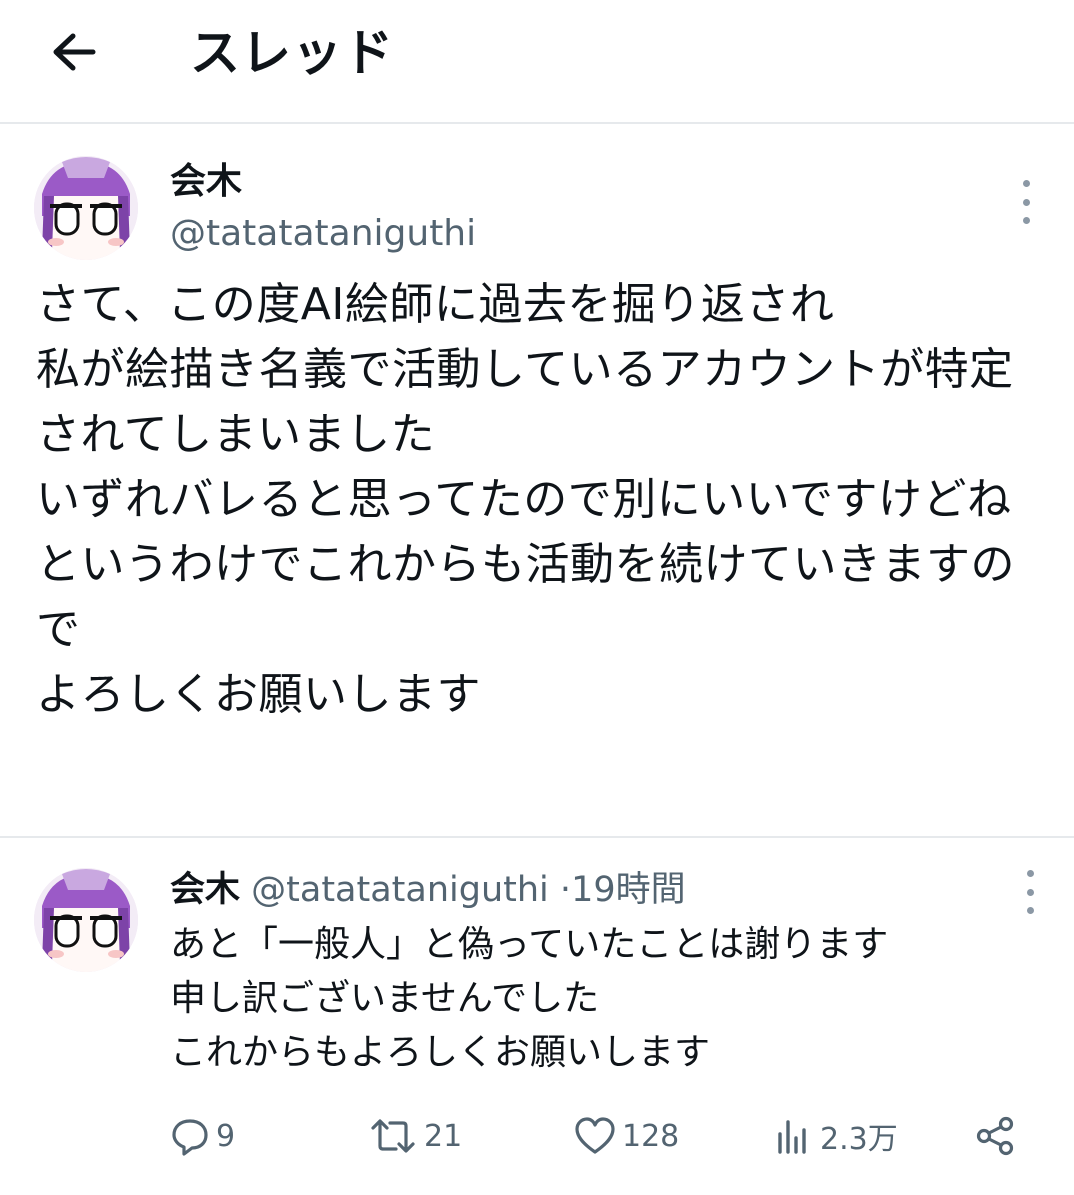 Image resolution: width=1074 pixels, height=1195 pixels. I want to click on back-button, so click(74, 52).